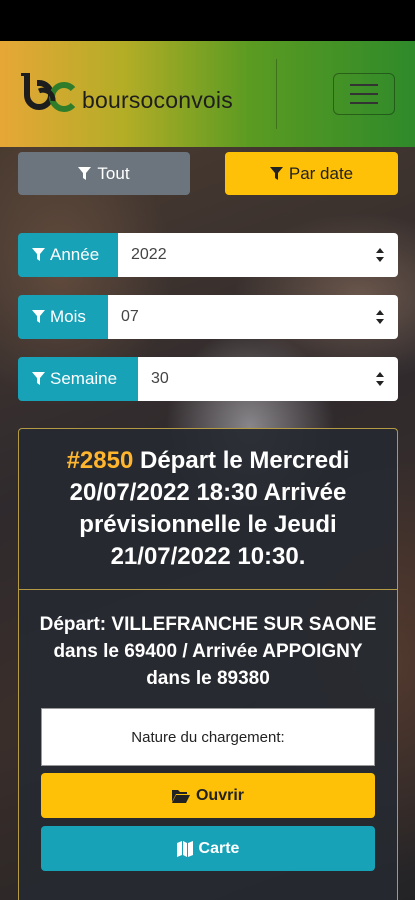 This screenshot has height=900, width=415. I want to click on header-divider, so click(276, 94).